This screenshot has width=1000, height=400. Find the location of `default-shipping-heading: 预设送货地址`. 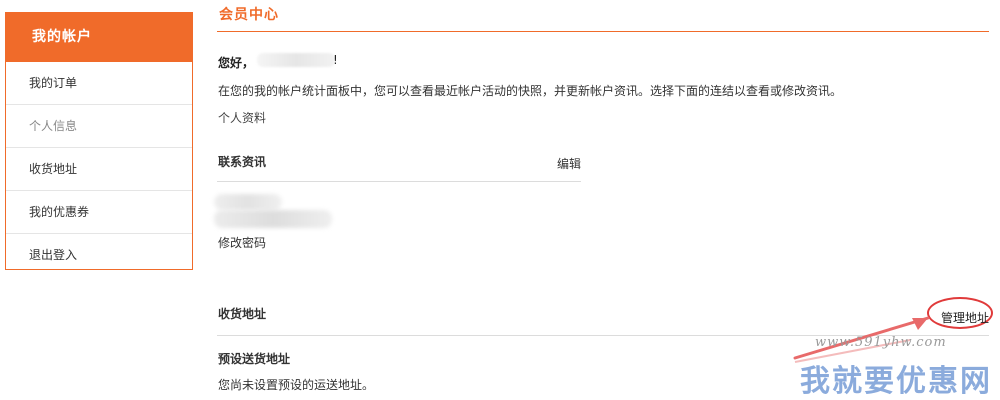

default-shipping-heading: 预设送货地址 is located at coordinates (254, 359).